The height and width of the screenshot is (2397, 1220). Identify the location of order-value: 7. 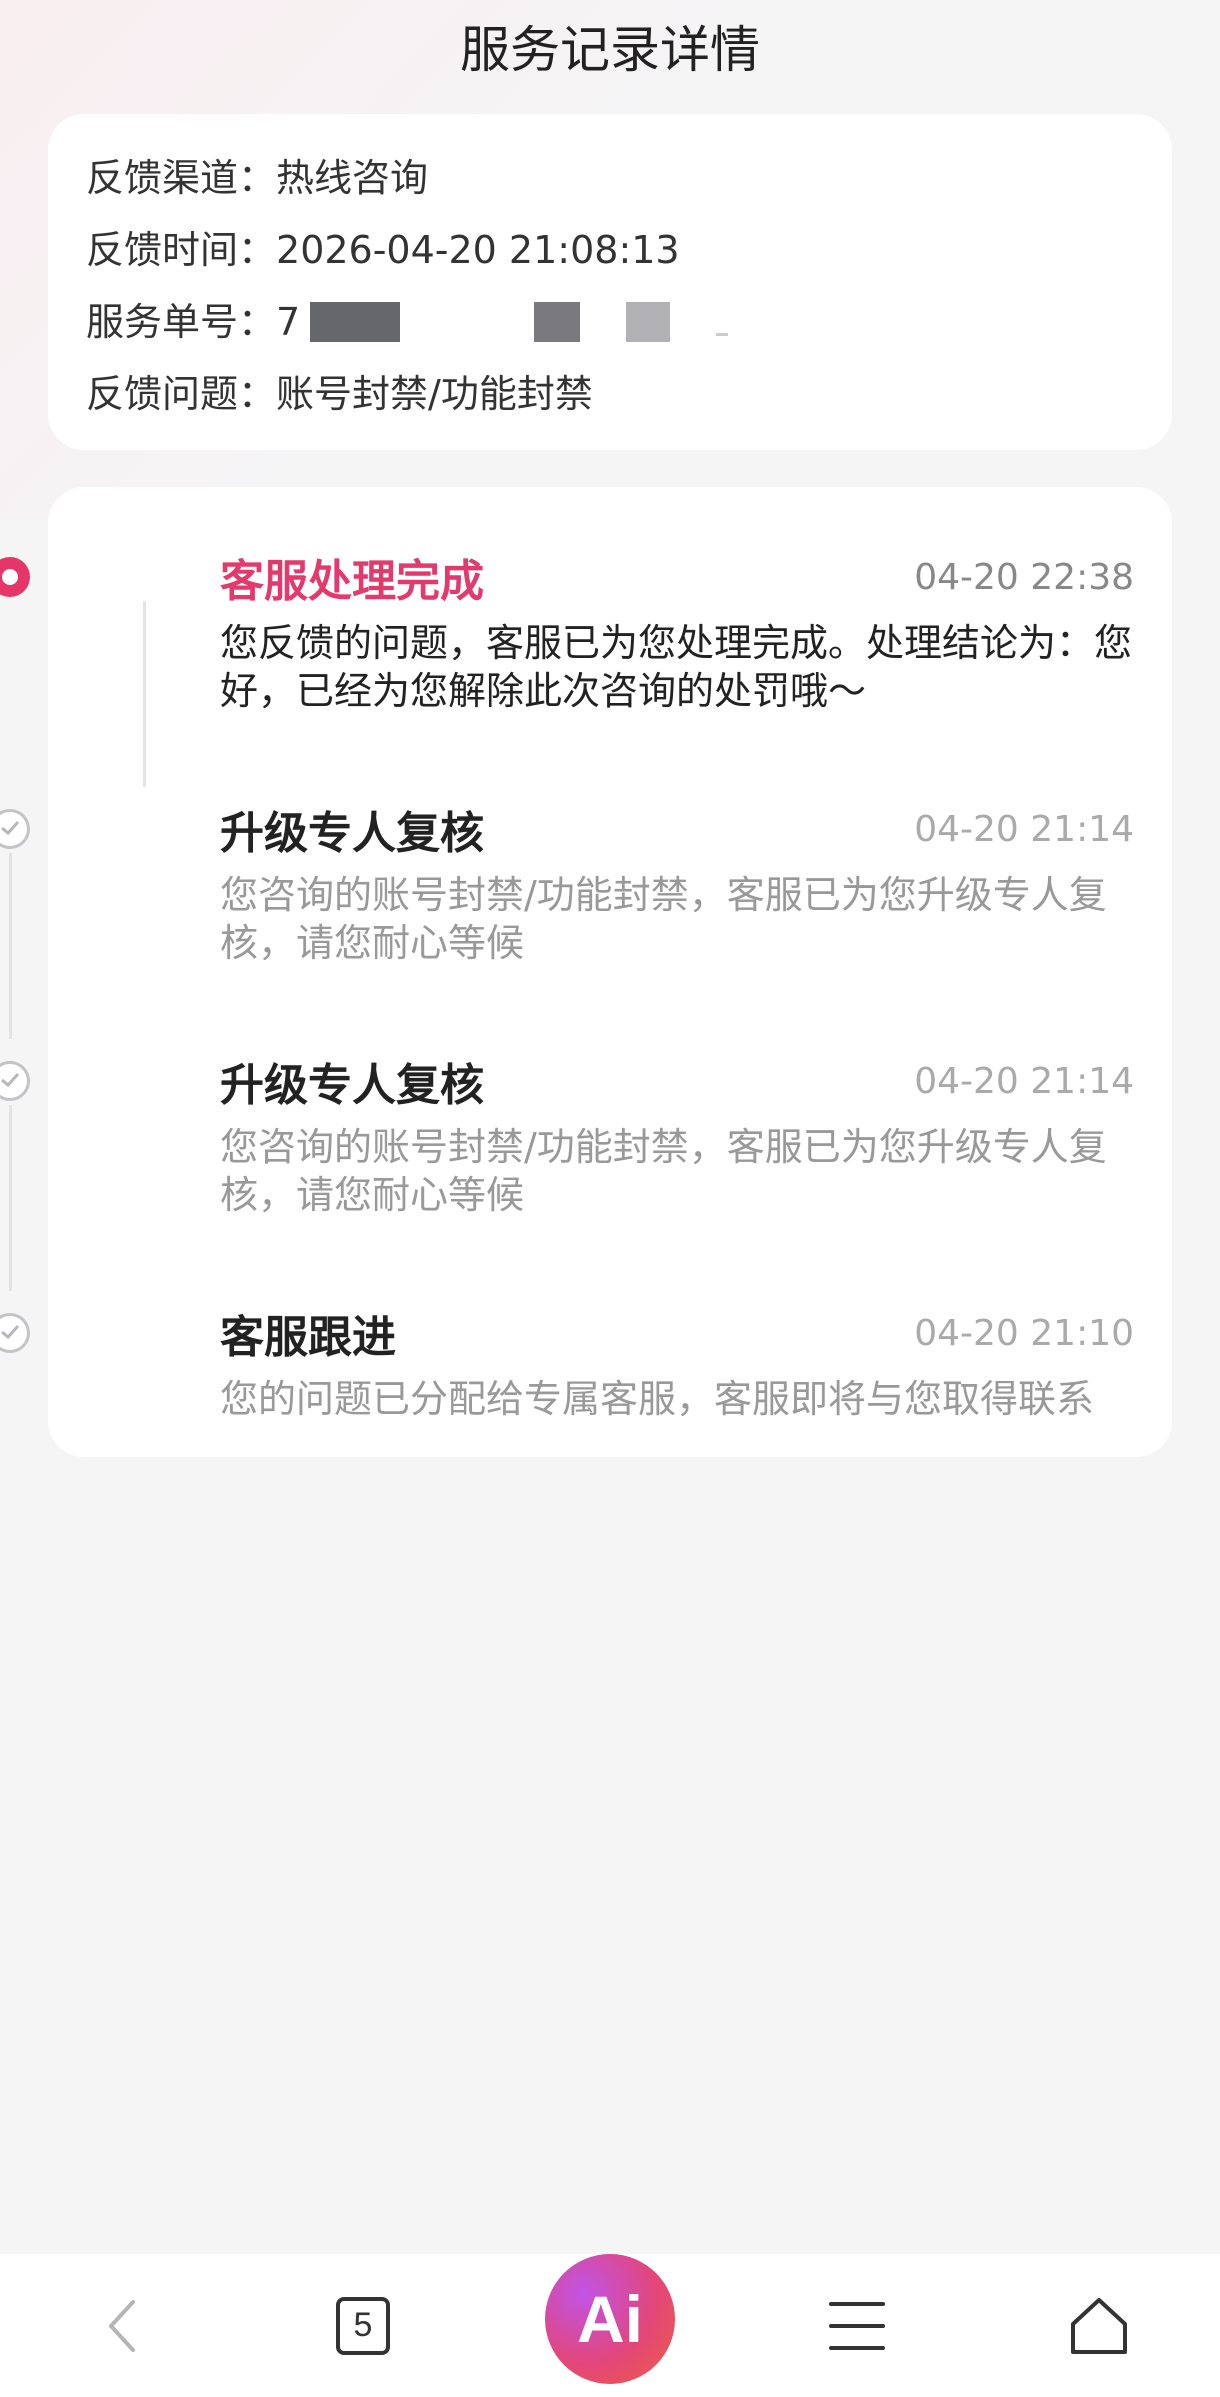
(288, 322).